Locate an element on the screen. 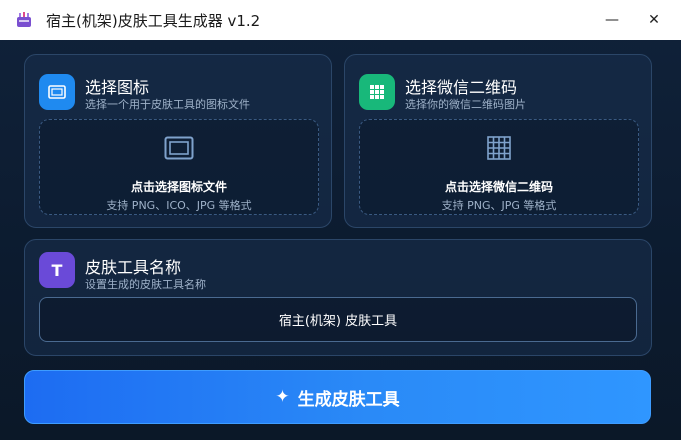 This screenshot has height=440, width=681. minimize-button: — is located at coordinates (612, 20).